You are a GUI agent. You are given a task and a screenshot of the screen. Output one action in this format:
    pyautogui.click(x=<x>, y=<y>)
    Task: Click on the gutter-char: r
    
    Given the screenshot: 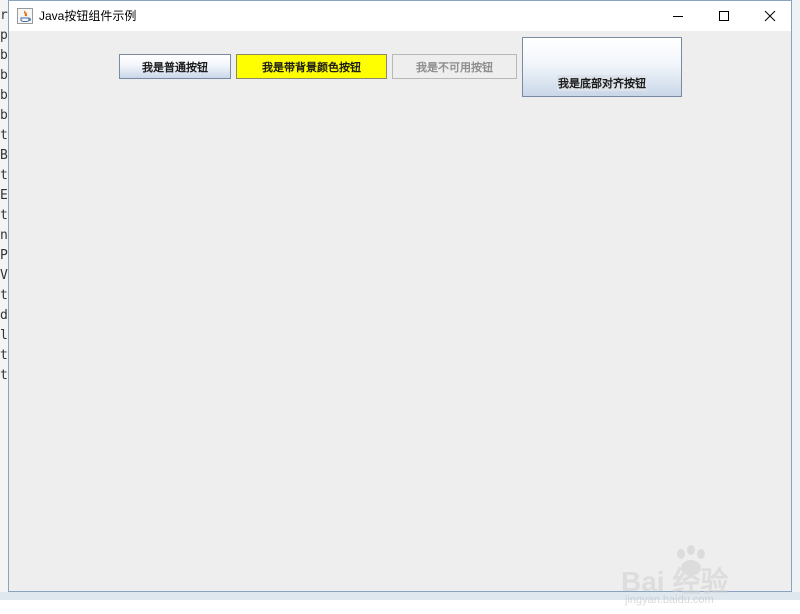 What is the action you would take?
    pyautogui.click(x=4, y=15)
    